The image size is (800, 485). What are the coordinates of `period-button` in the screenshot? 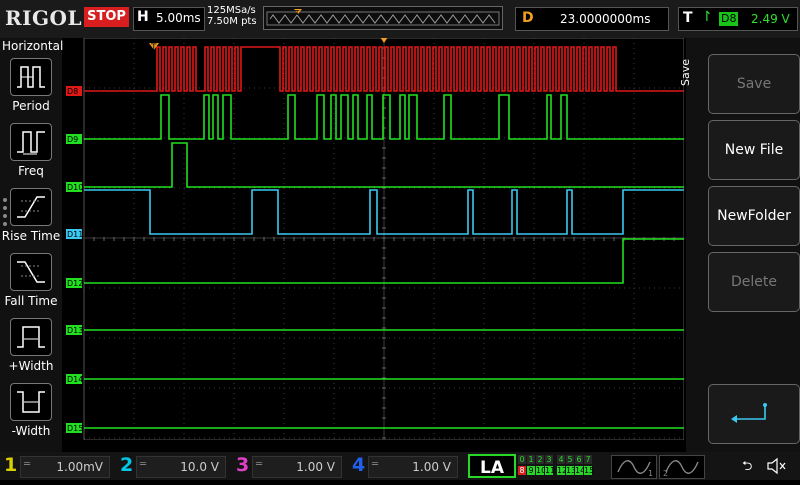 It's located at (31, 77).